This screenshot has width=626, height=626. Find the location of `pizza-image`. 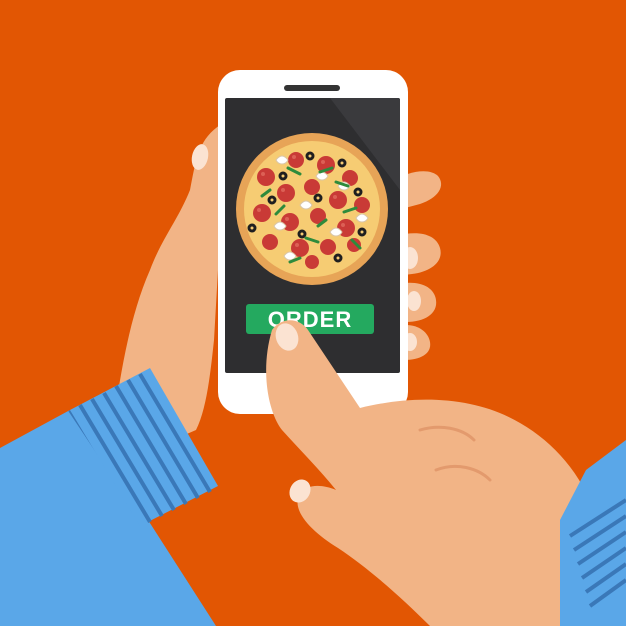

pizza-image is located at coordinates (312, 209).